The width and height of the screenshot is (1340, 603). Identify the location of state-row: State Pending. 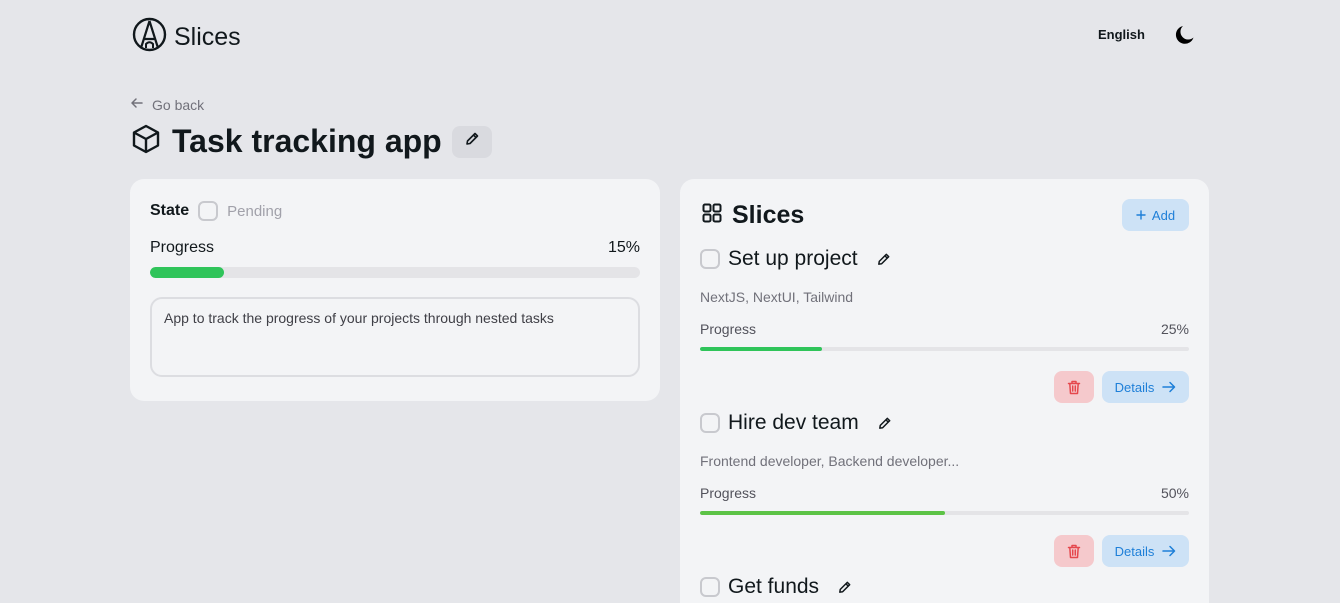
(216, 211).